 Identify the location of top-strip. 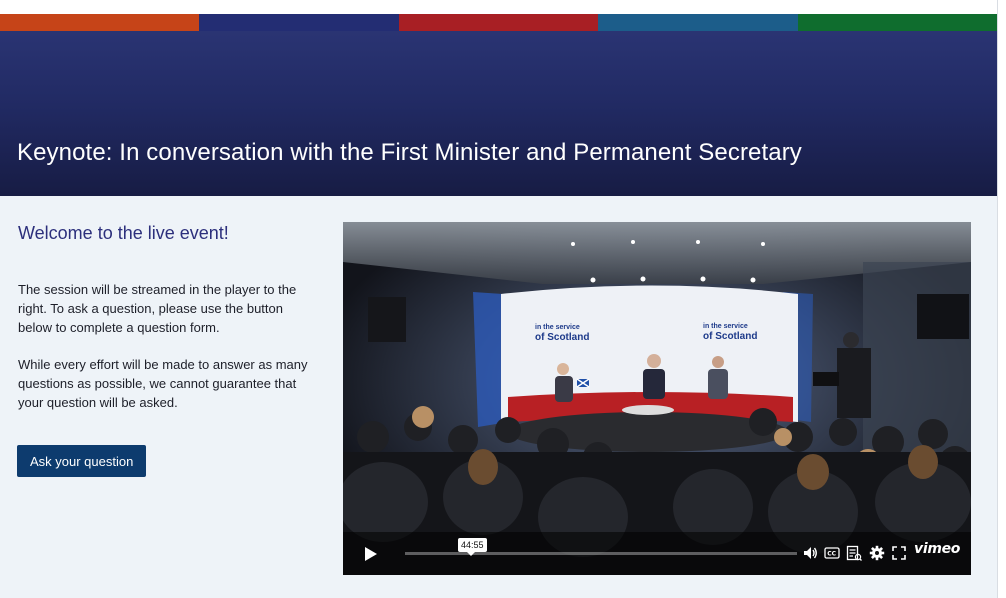
(498, 7).